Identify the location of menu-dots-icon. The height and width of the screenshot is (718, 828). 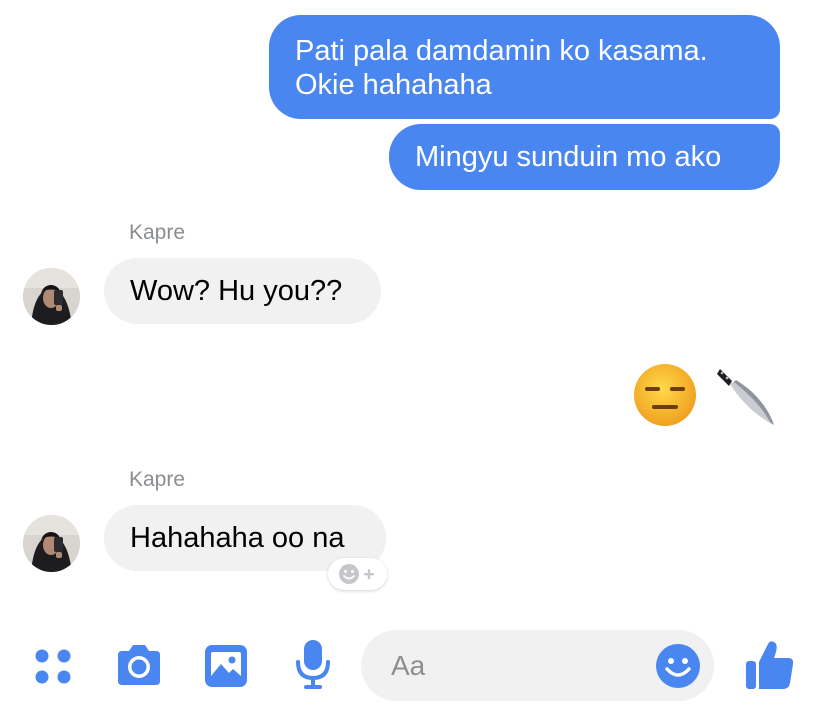
(54, 666).